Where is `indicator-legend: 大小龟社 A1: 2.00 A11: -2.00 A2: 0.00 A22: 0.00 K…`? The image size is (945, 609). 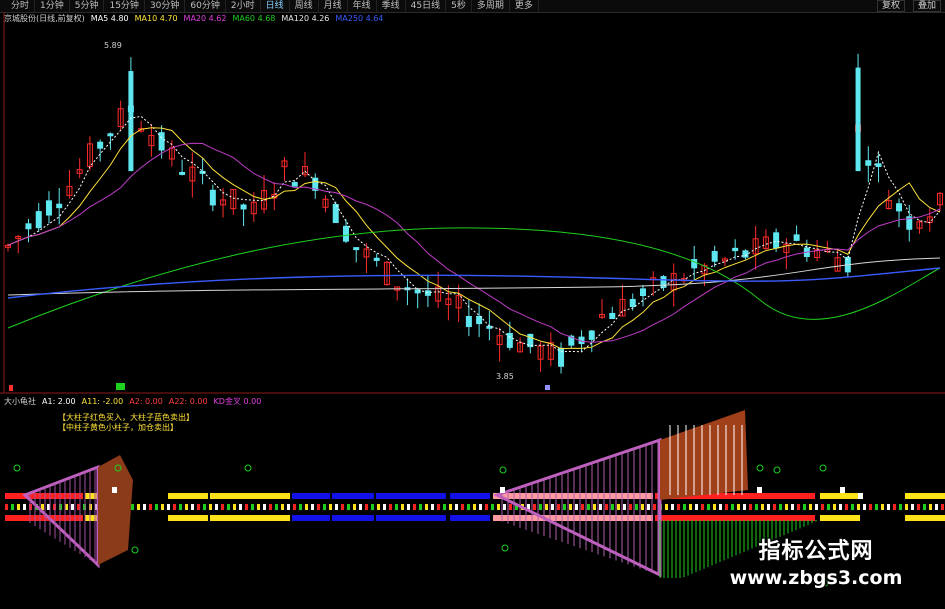 indicator-legend: 大小龟社 A1: 2.00 A11: -2.00 A2: 0.00 A22: 0.00 K… is located at coordinates (135, 402).